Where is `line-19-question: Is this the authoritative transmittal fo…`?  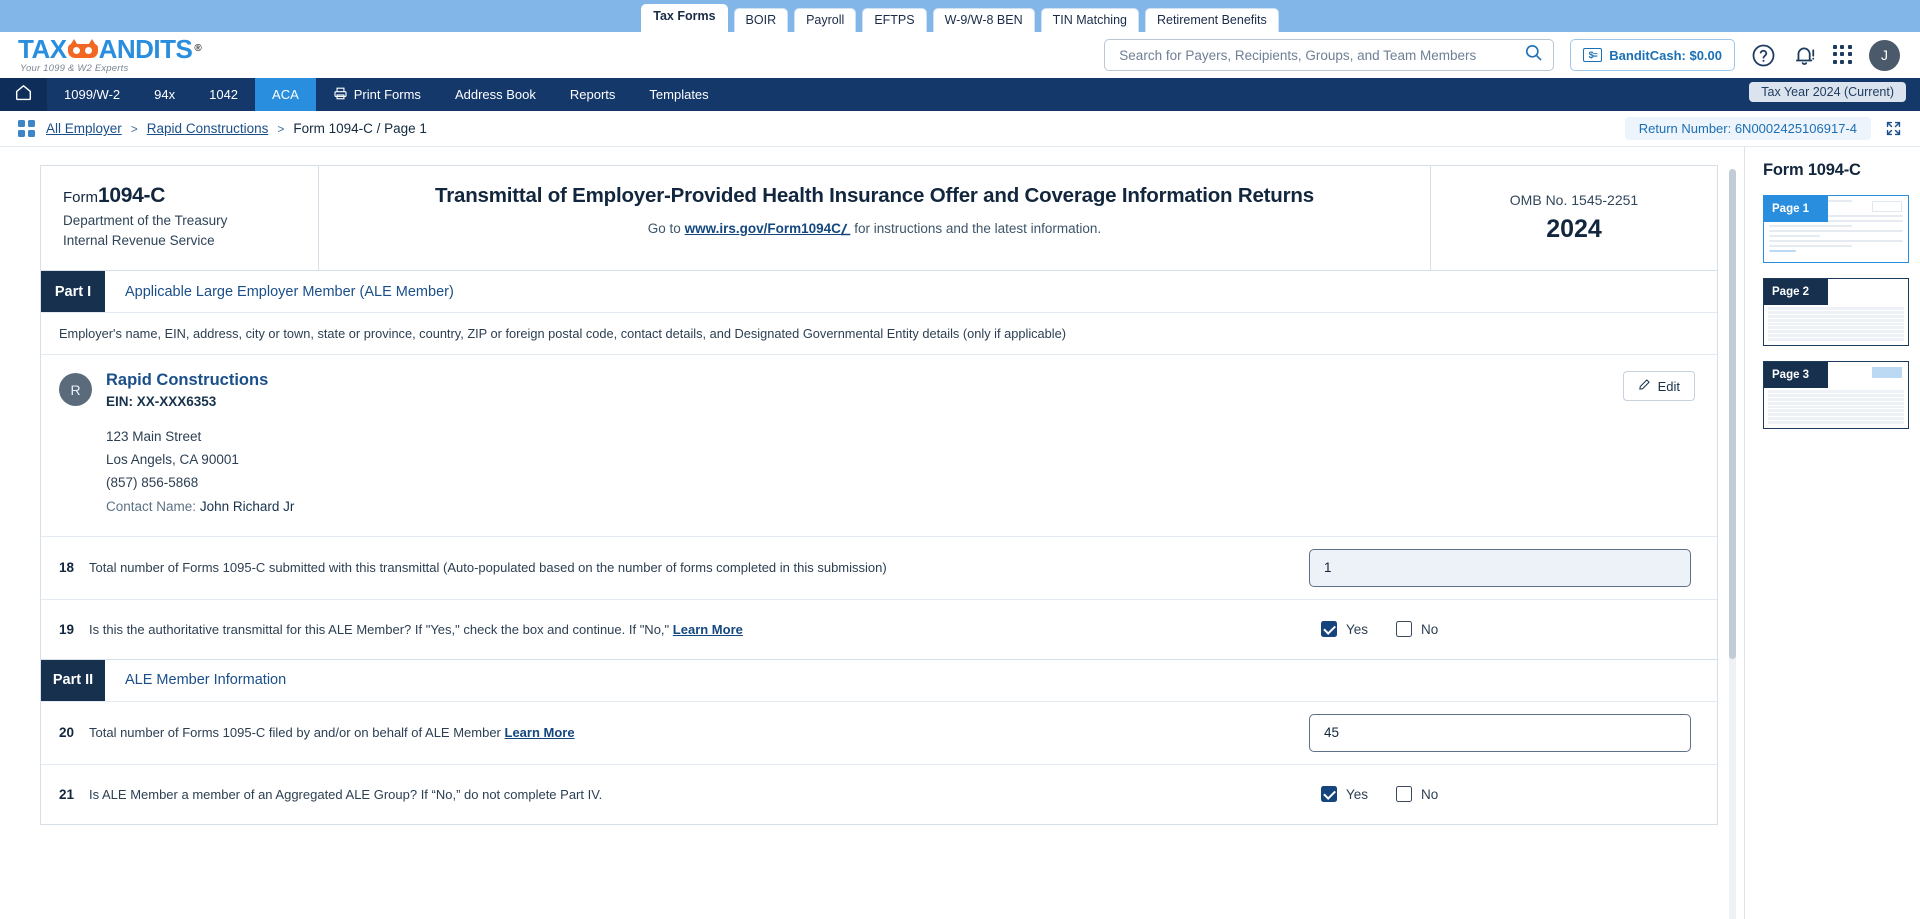
line-19-question: Is this the authoritative transmittal fo… is located at coordinates (379, 629).